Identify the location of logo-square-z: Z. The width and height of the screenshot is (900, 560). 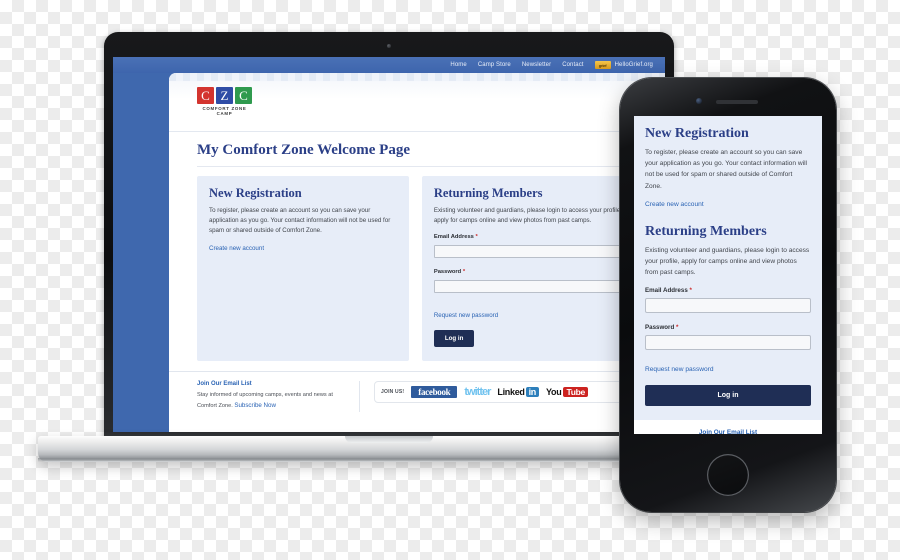
(224, 95).